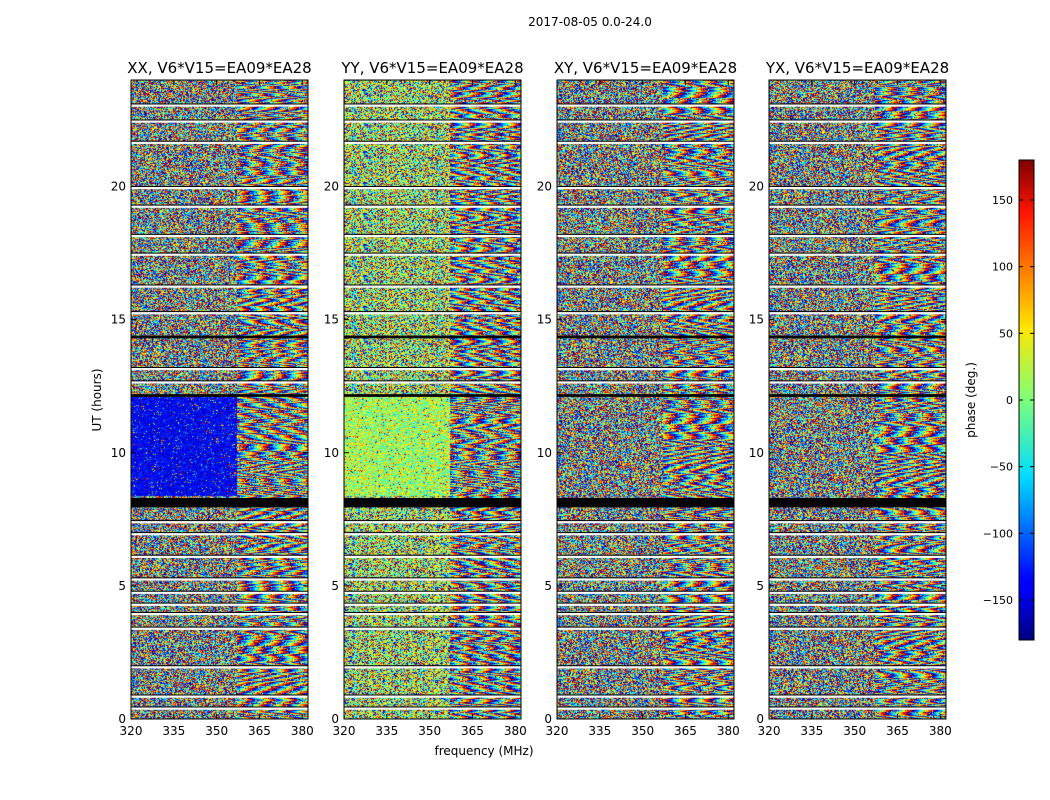 This screenshot has height=800, width=1050. I want to click on panel-title: XY, V6*V15=EA09*EA28, so click(645, 68).